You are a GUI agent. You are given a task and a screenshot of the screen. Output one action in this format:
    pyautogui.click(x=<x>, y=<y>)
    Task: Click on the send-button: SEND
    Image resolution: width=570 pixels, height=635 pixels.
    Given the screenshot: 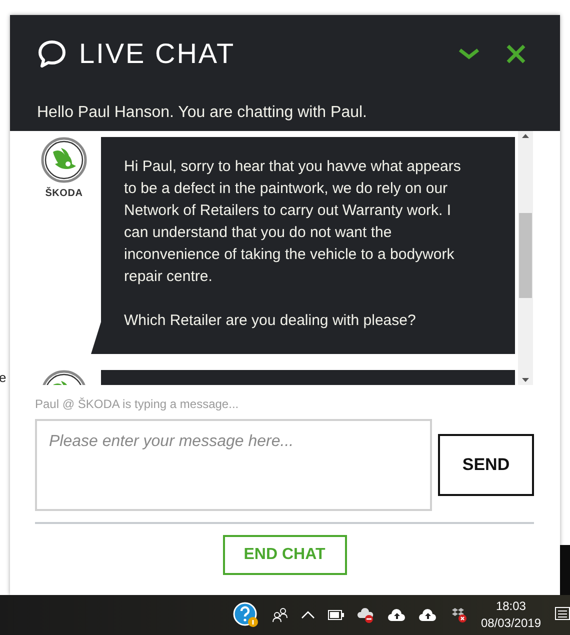 What is the action you would take?
    pyautogui.click(x=486, y=465)
    